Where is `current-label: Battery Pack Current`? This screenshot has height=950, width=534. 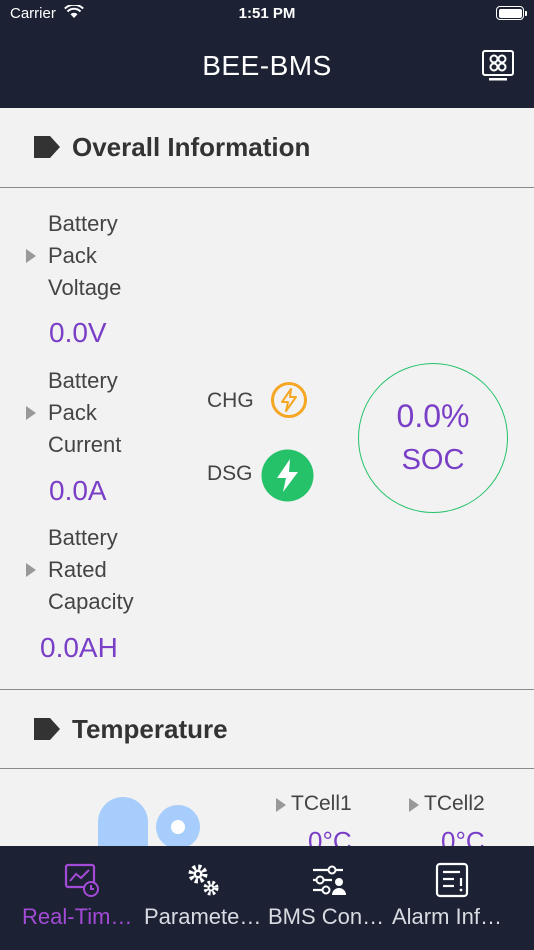 current-label: Battery Pack Current is located at coordinates (84, 413).